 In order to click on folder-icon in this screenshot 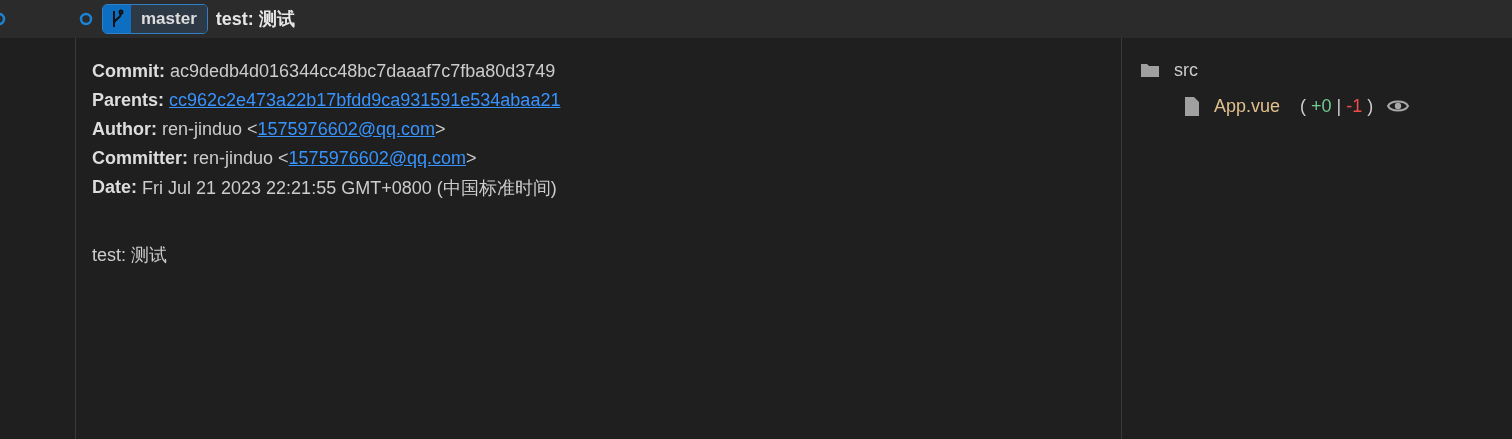, I will do `click(1150, 70)`.